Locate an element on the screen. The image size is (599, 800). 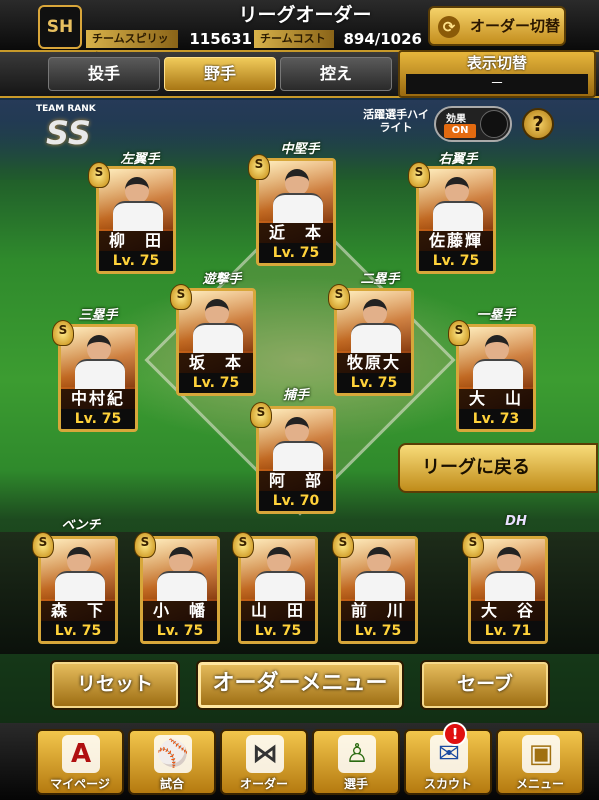
position-label-rf: 右翼手 is located at coordinates (458, 159).